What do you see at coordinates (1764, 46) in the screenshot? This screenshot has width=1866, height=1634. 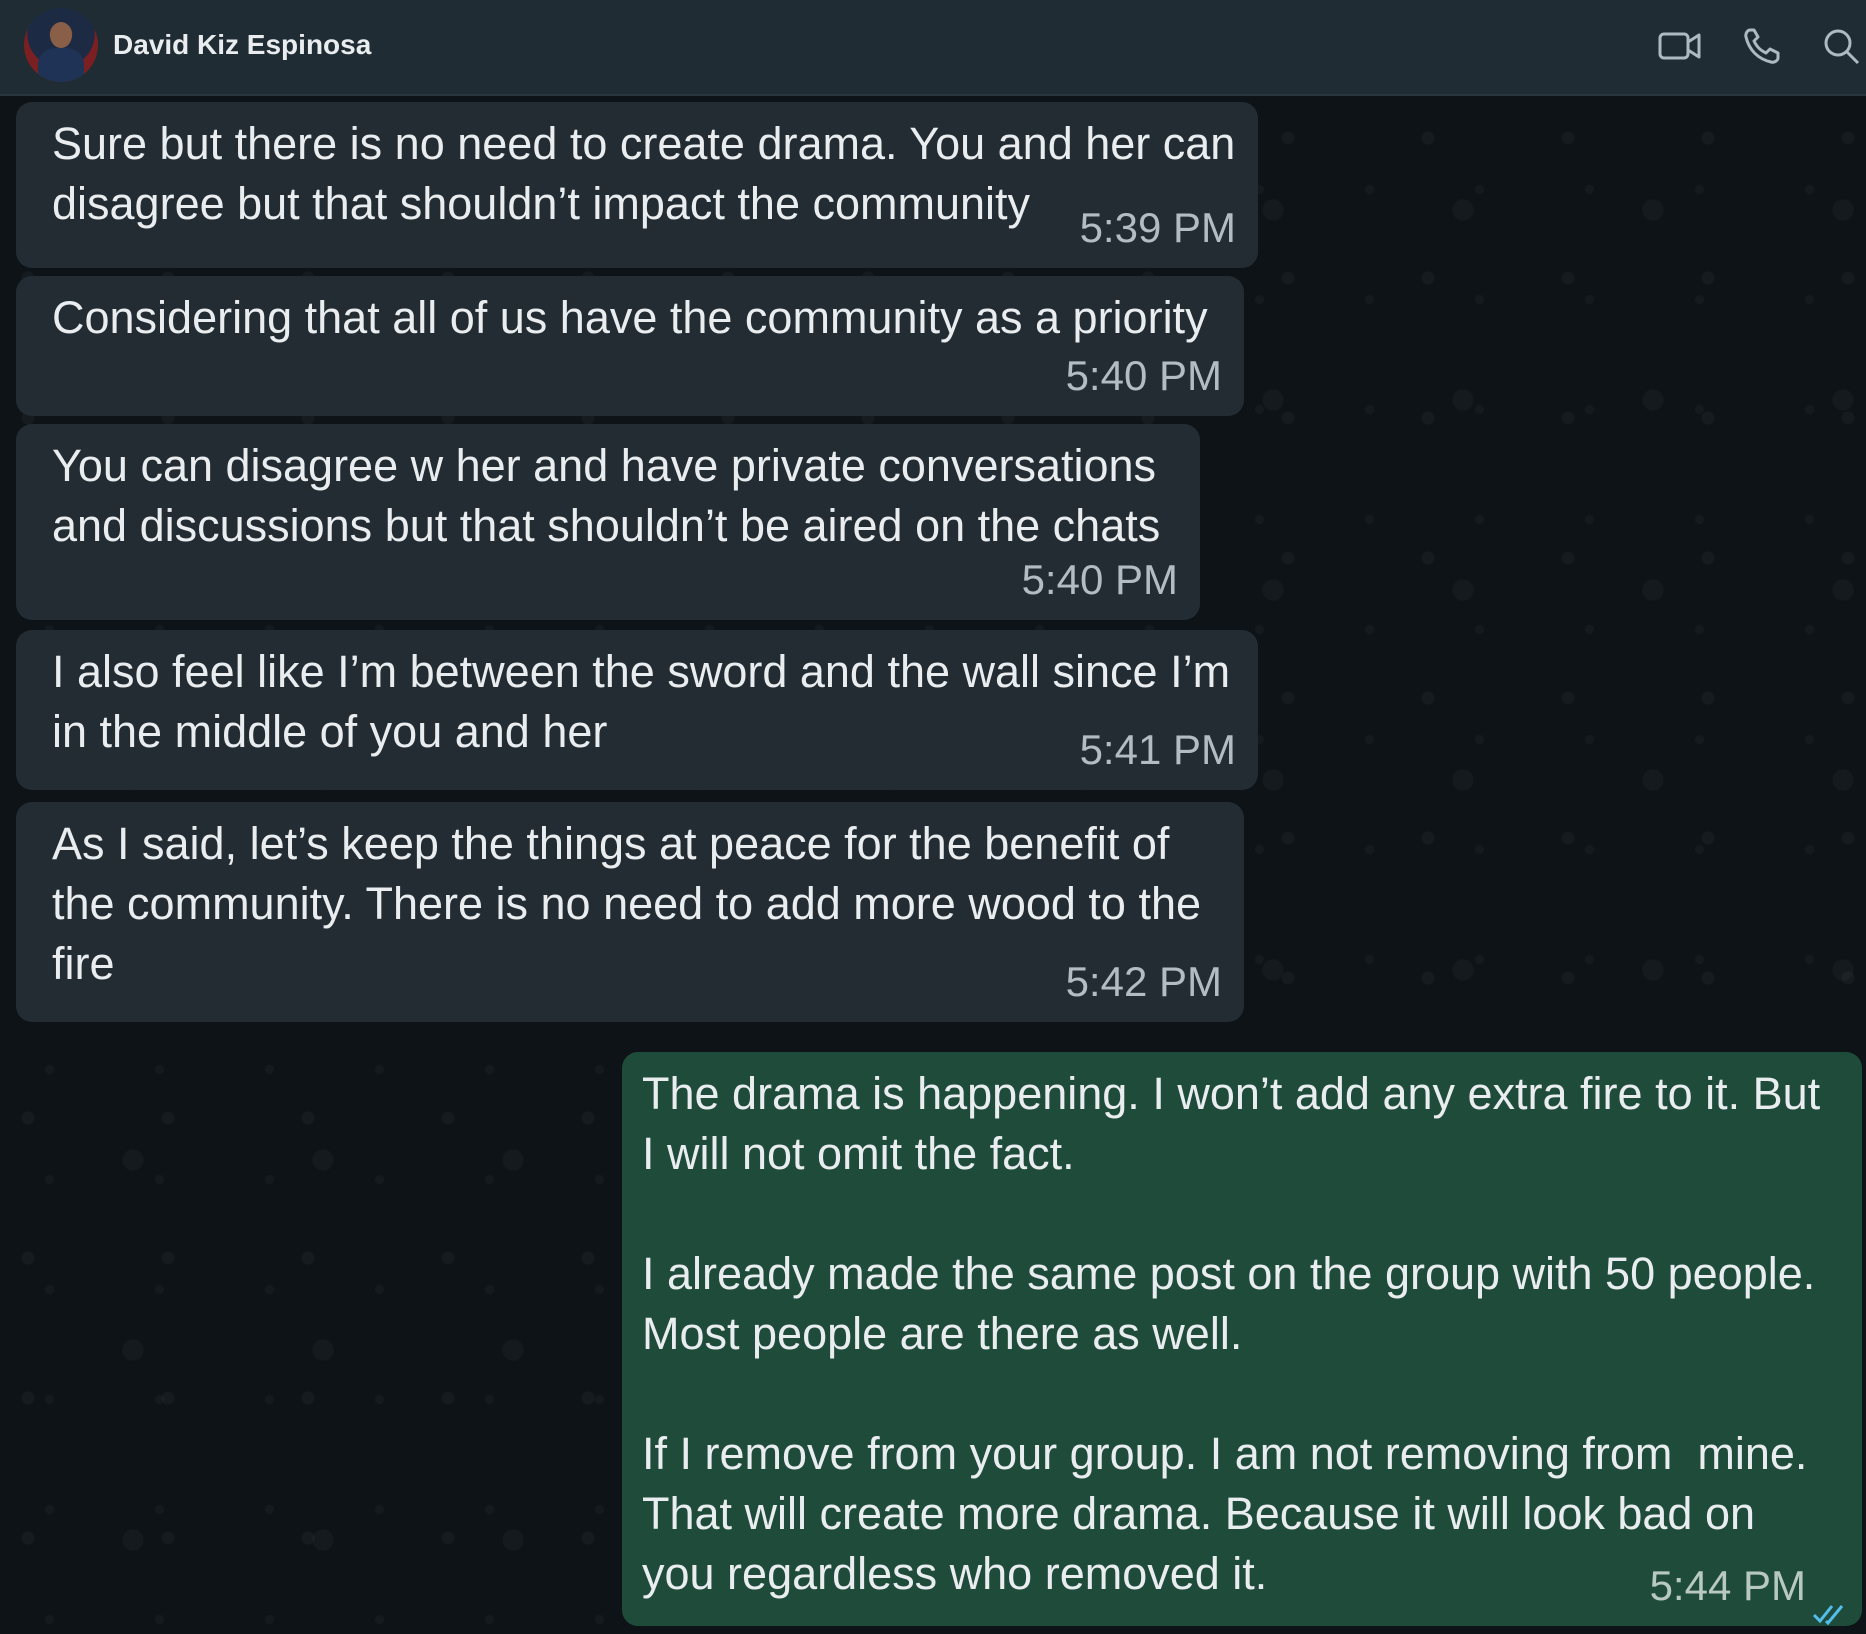 I see `voice-call-icon` at bounding box center [1764, 46].